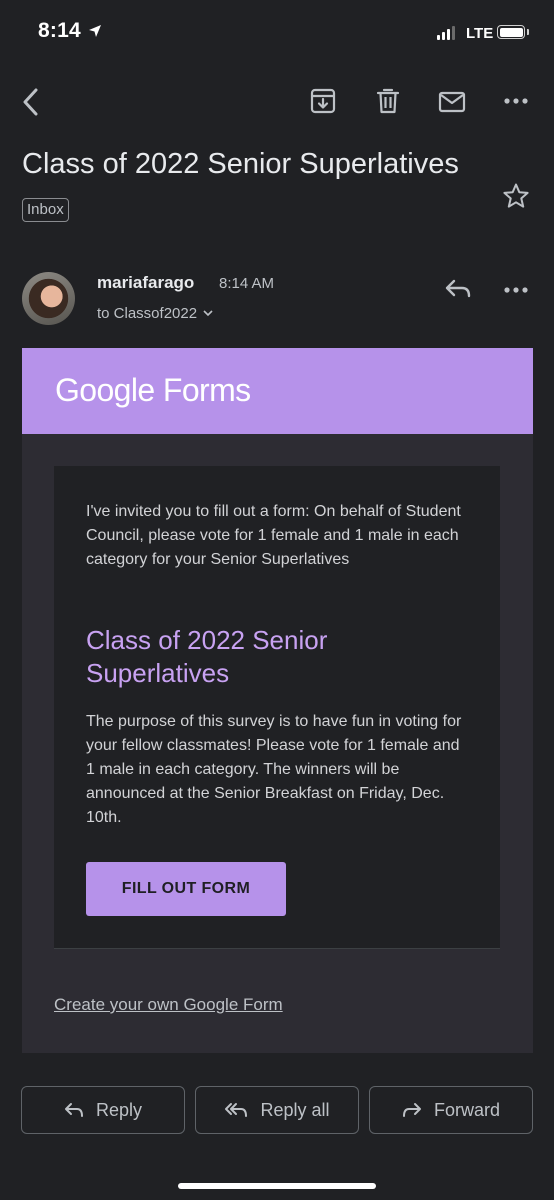 Image resolution: width=554 pixels, height=1200 pixels. Describe the element at coordinates (480, 33) in the screenshot. I see `network-type: LTE` at that location.